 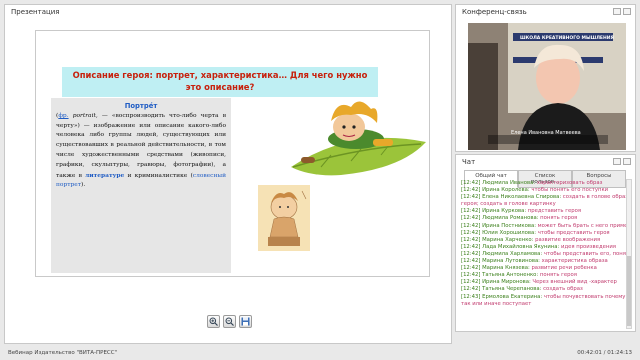 I want to click on chat-window-controls, so click(x=622, y=161).